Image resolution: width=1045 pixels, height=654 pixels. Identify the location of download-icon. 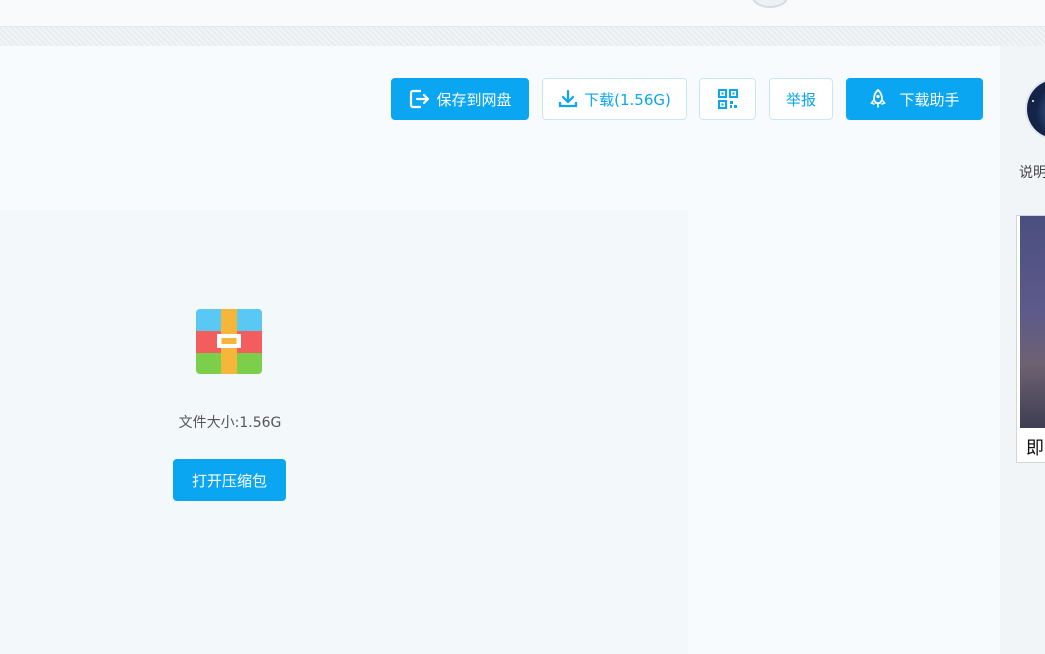
(568, 99).